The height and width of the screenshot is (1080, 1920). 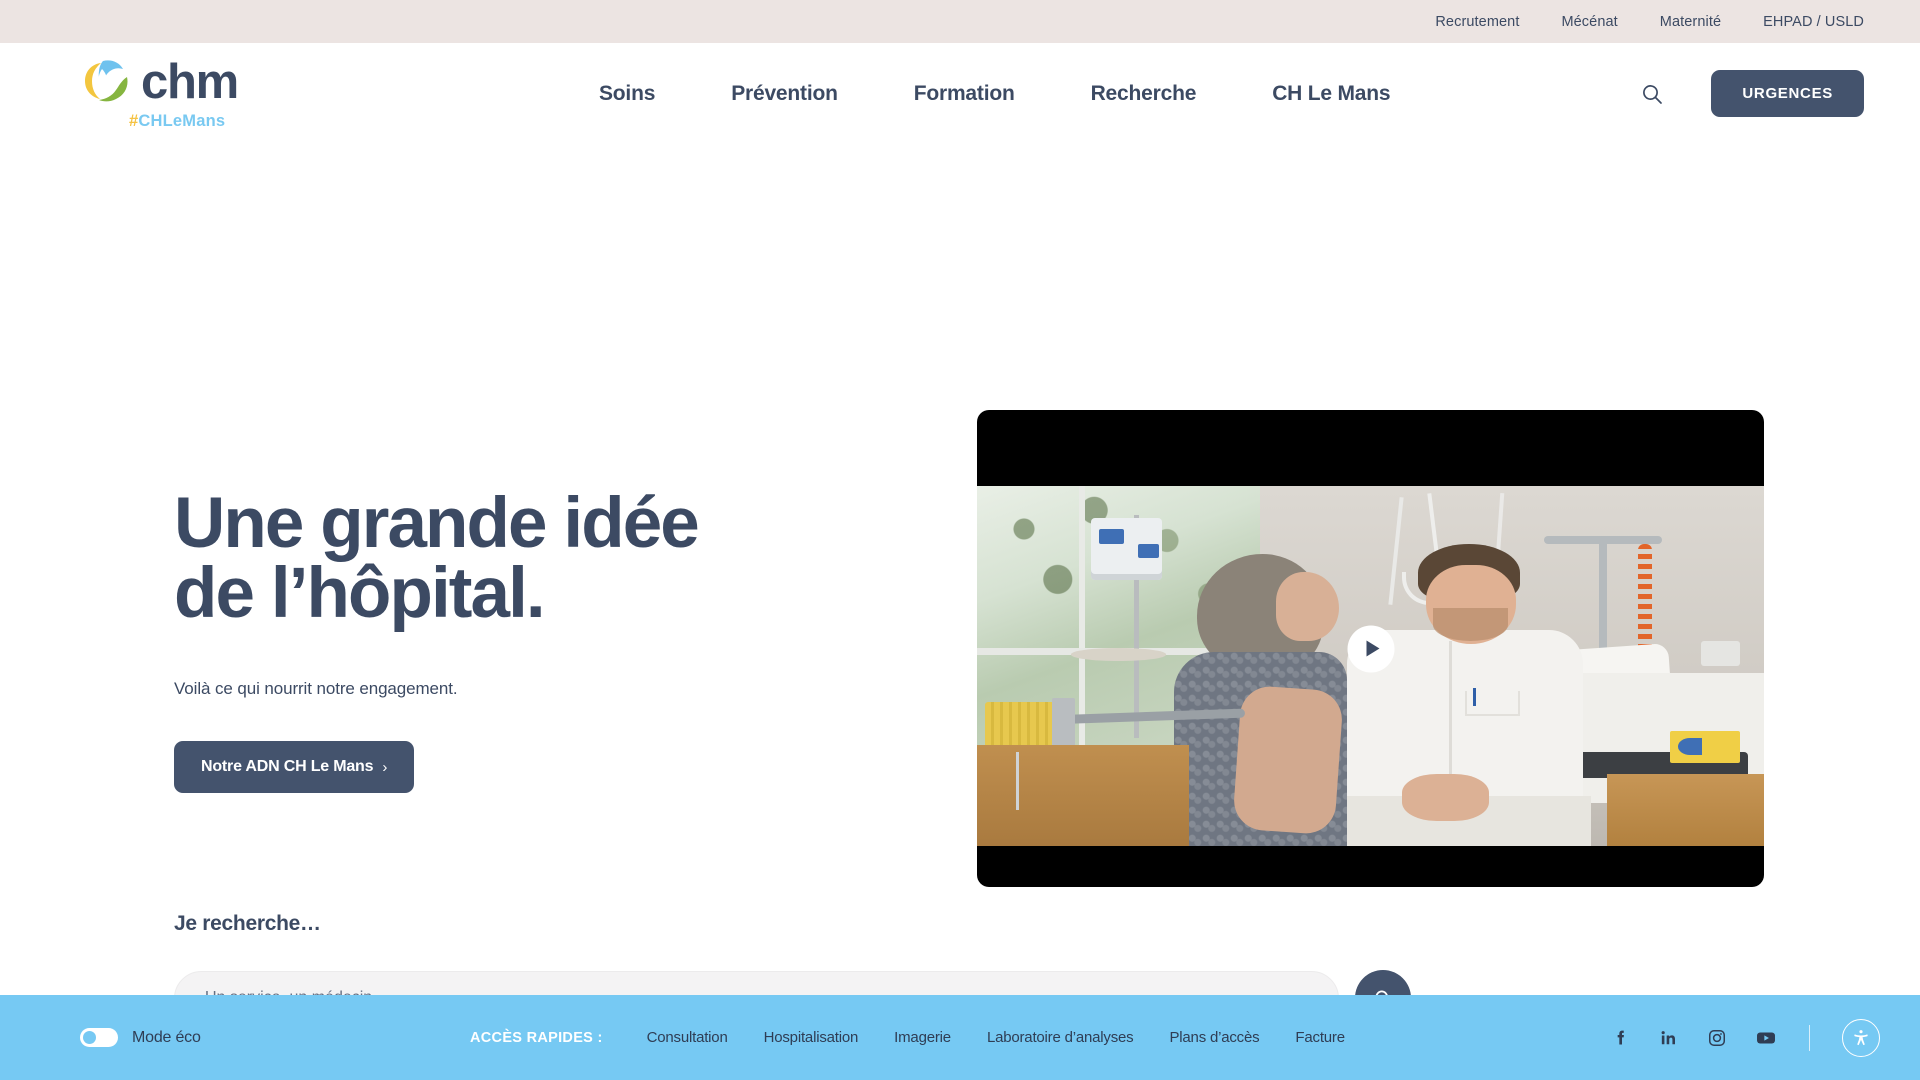 What do you see at coordinates (134, 121) in the screenshot?
I see `logo-hash: #` at bounding box center [134, 121].